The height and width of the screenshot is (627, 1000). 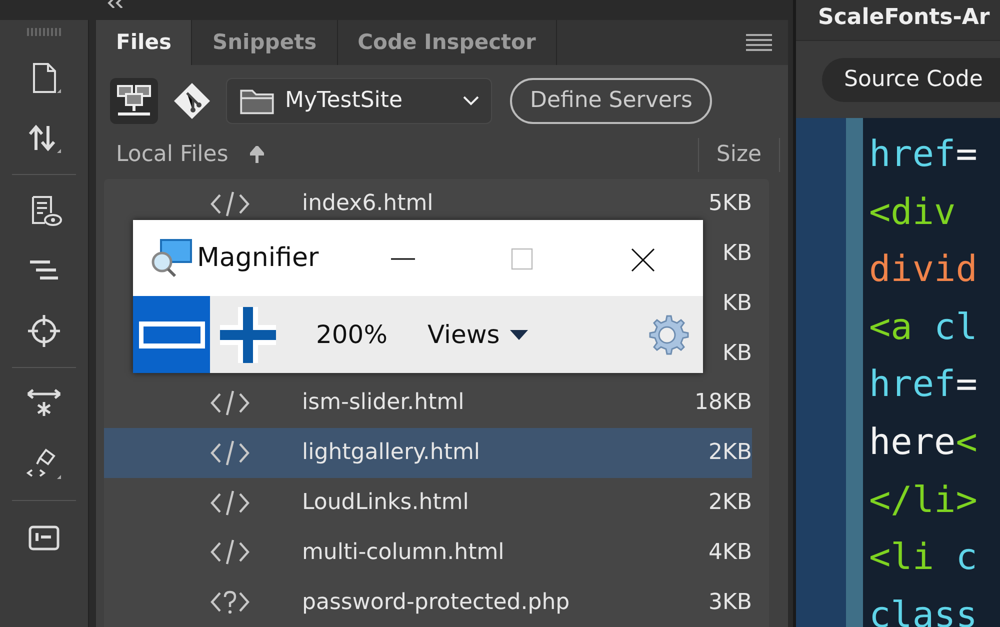 What do you see at coordinates (171, 258) in the screenshot?
I see `magnifier-app-icon` at bounding box center [171, 258].